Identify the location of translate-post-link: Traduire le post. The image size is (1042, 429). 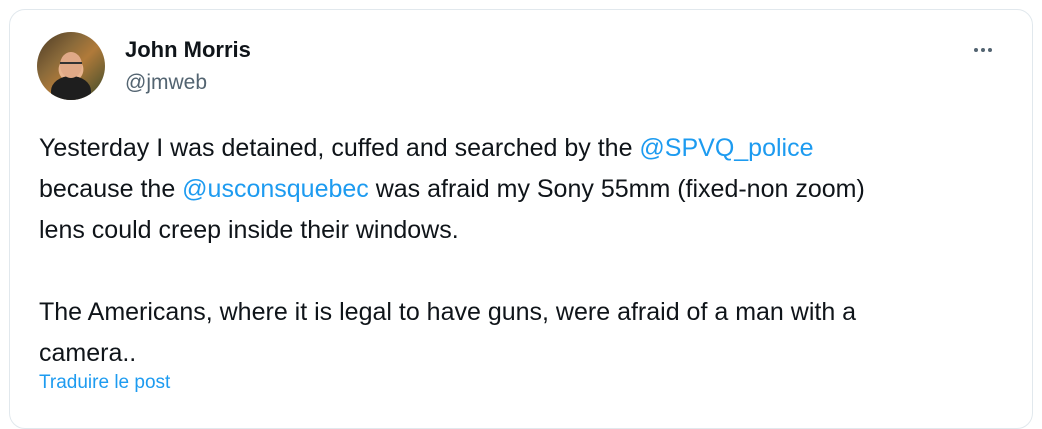
(104, 383).